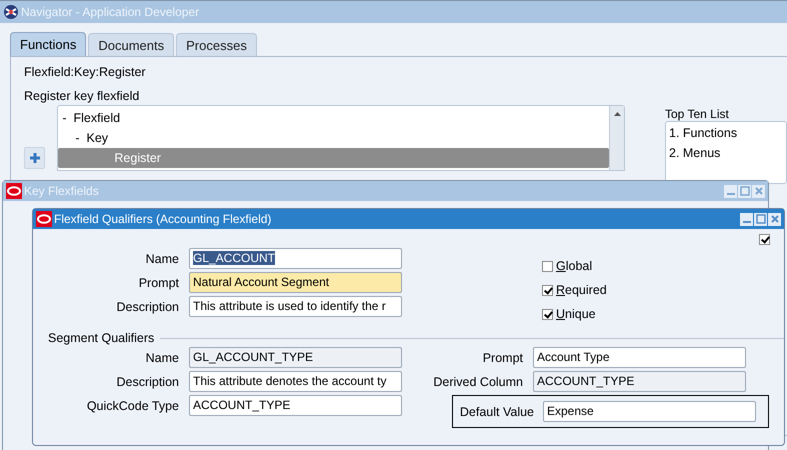  I want to click on list-item: 1. Functions, so click(726, 133).